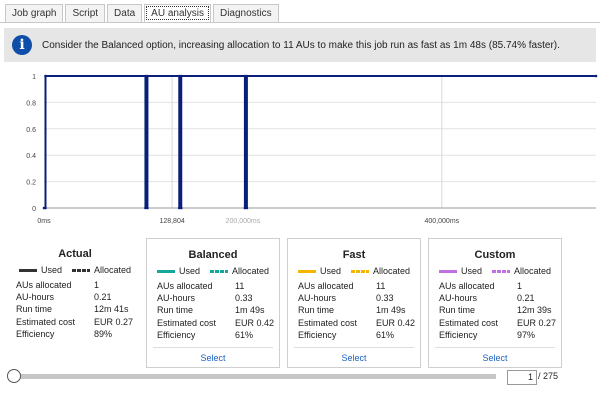 Image resolution: width=600 pixels, height=405 pixels. Describe the element at coordinates (495, 358) in the screenshot. I see `select-custom-link: Select` at that location.